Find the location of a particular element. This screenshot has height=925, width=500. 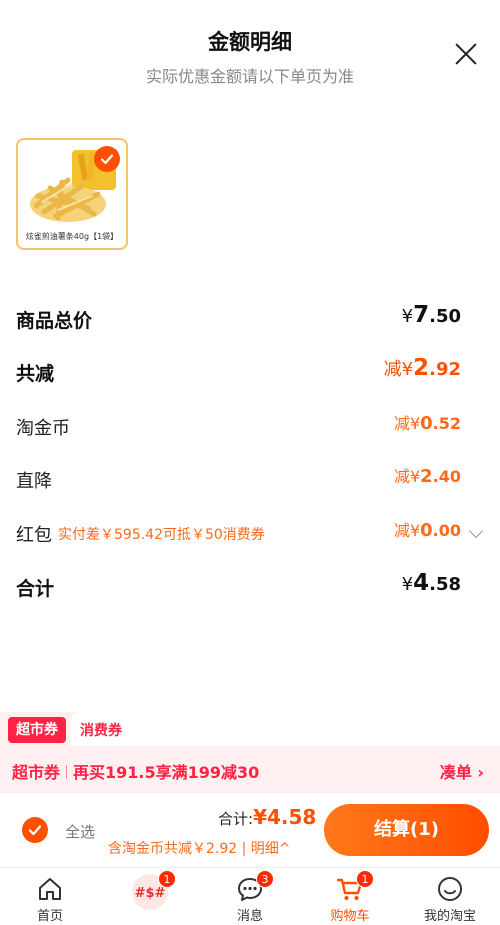

redpacket-label: 红包 is located at coordinates (34, 535).